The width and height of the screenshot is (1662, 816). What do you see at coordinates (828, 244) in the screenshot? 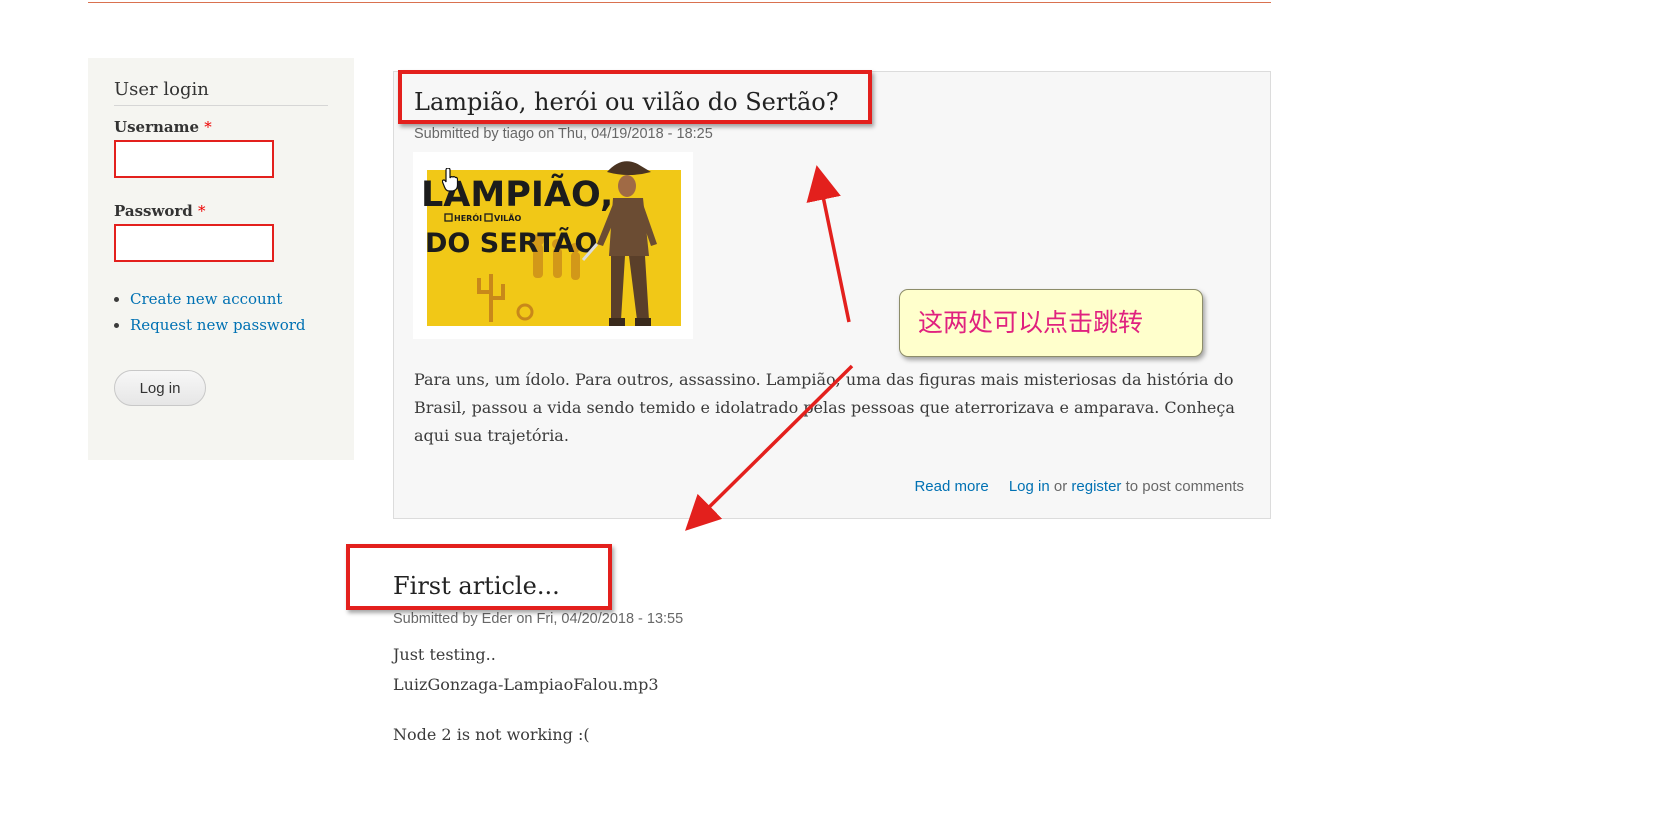
I see `arrow-up-icon` at bounding box center [828, 244].